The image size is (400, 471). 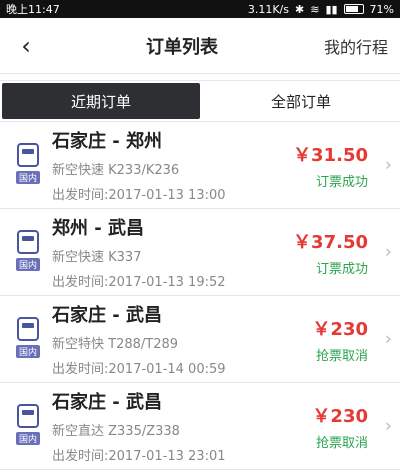 What do you see at coordinates (107, 141) in the screenshot?
I see `order-route: 石家庄 - 郑州` at bounding box center [107, 141].